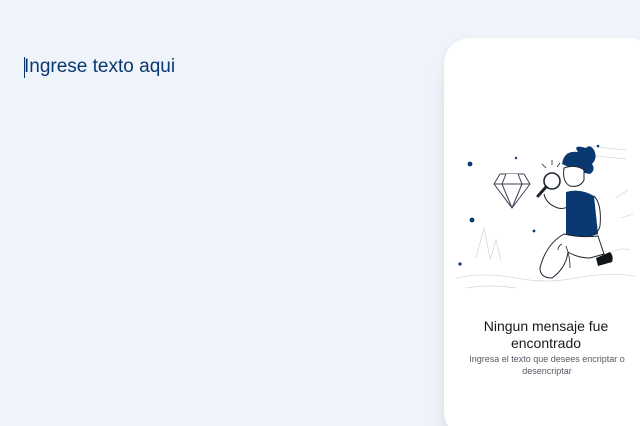 The width and height of the screenshot is (640, 426). I want to click on empty-state-title: Ningun mensaje fue encontrado, so click(546, 334).